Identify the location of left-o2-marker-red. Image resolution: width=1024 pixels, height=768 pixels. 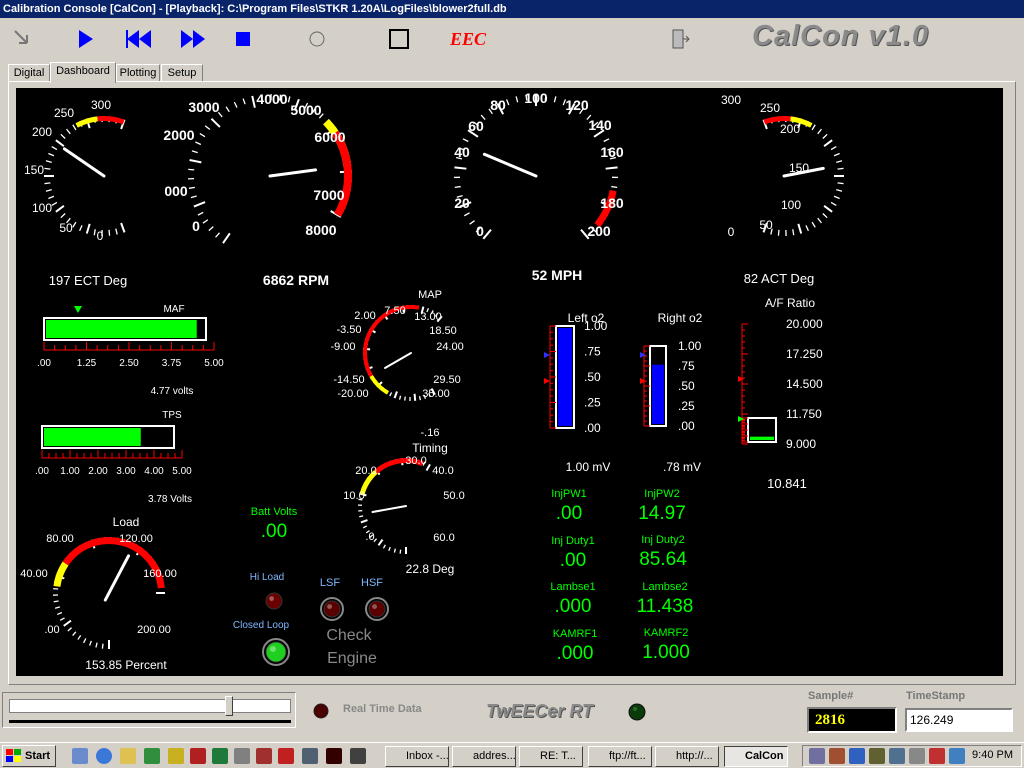
(547, 381).